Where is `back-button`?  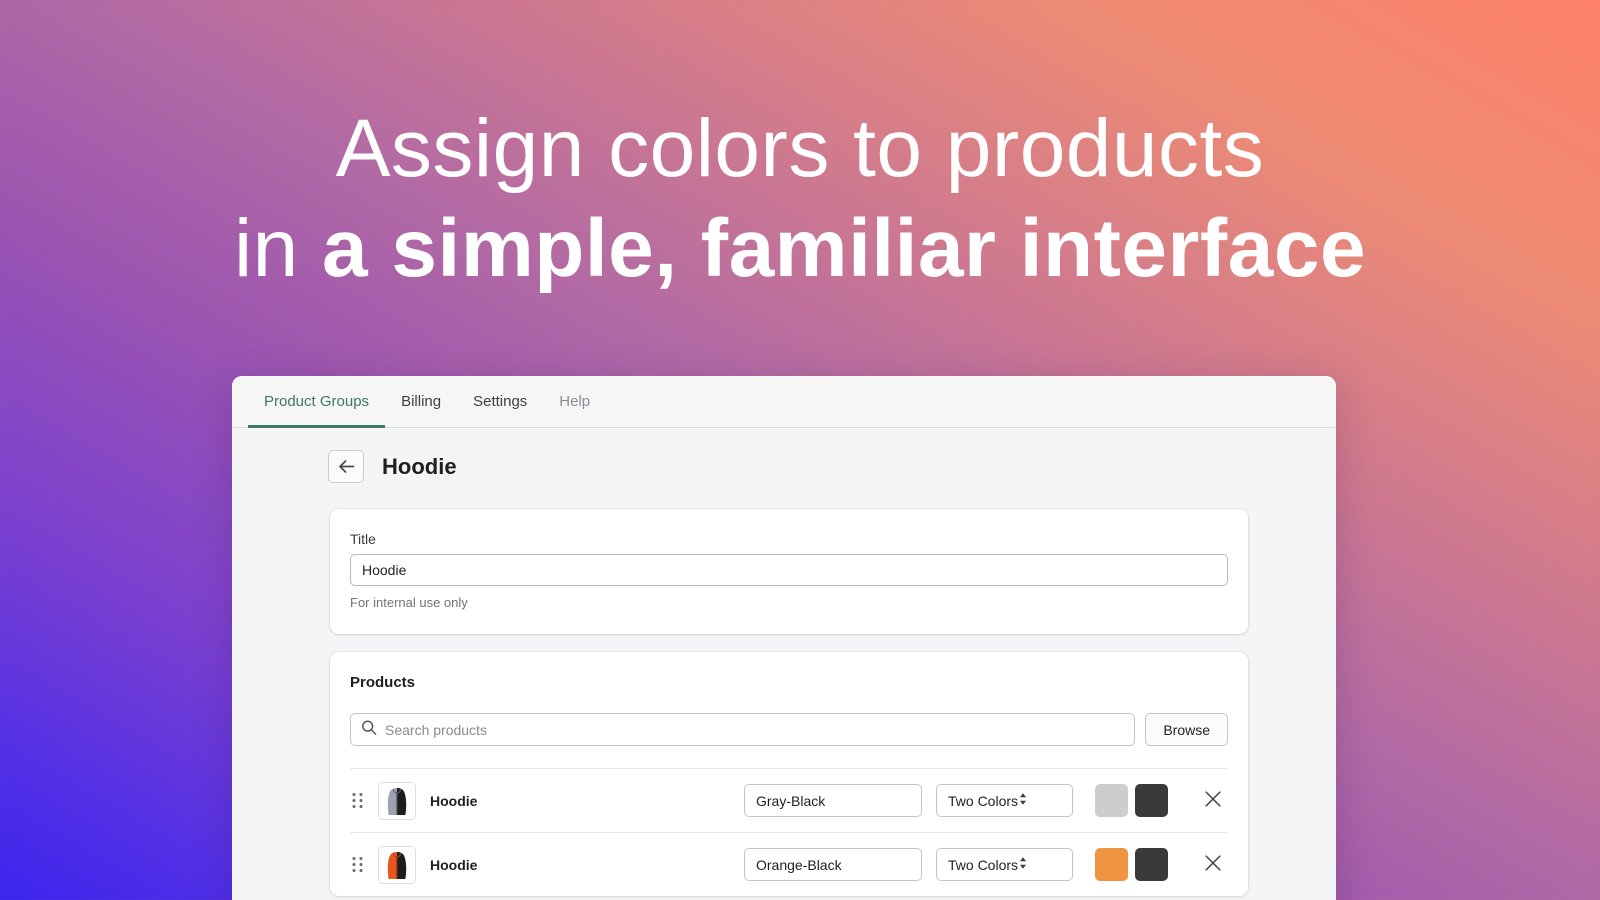 back-button is located at coordinates (346, 466).